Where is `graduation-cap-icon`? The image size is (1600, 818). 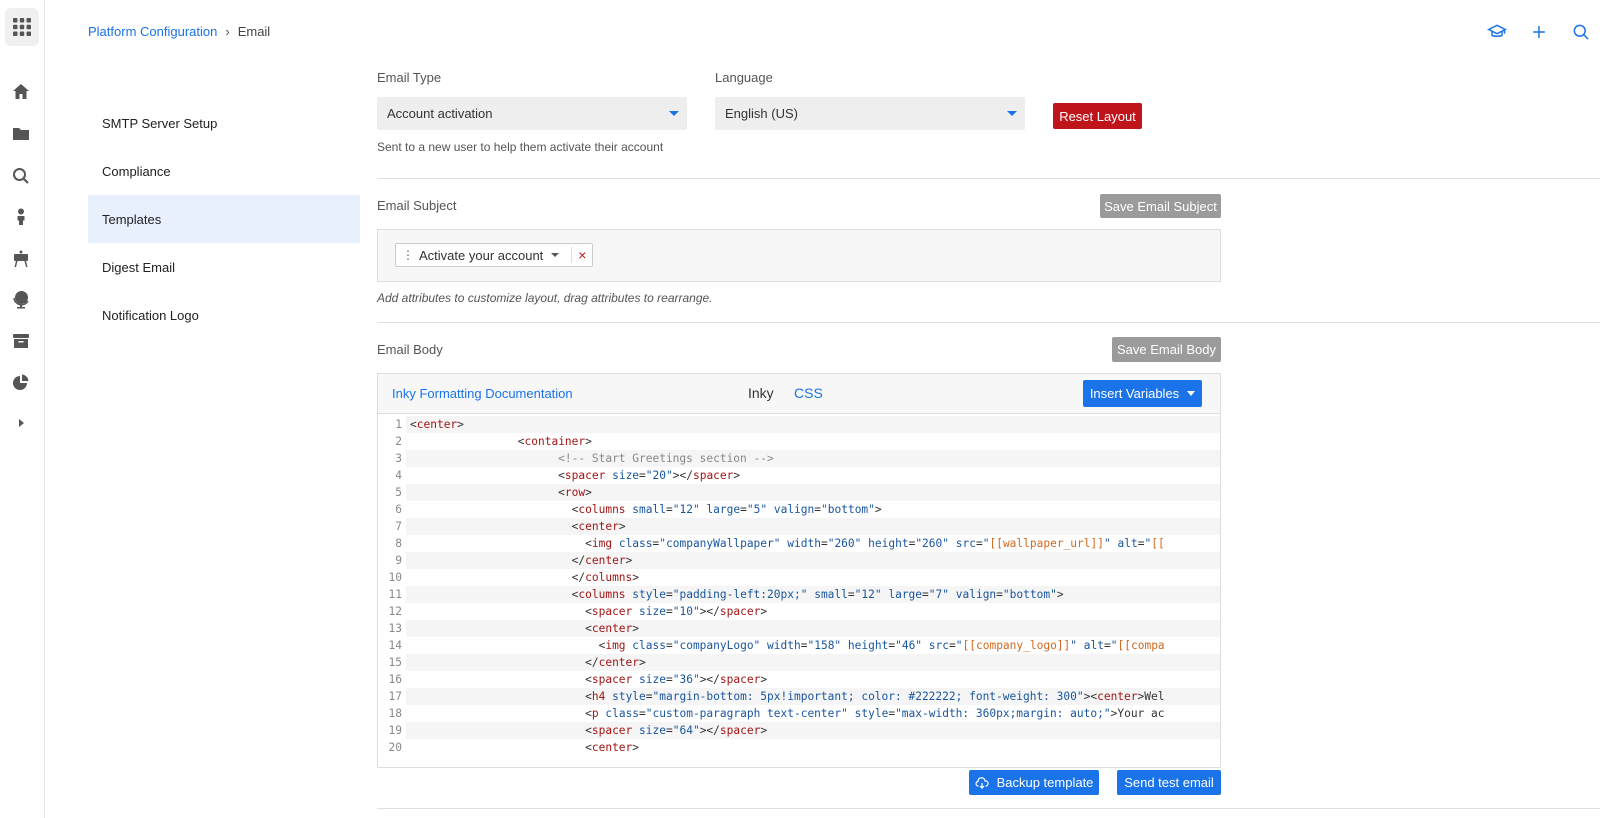 graduation-cap-icon is located at coordinates (1497, 32).